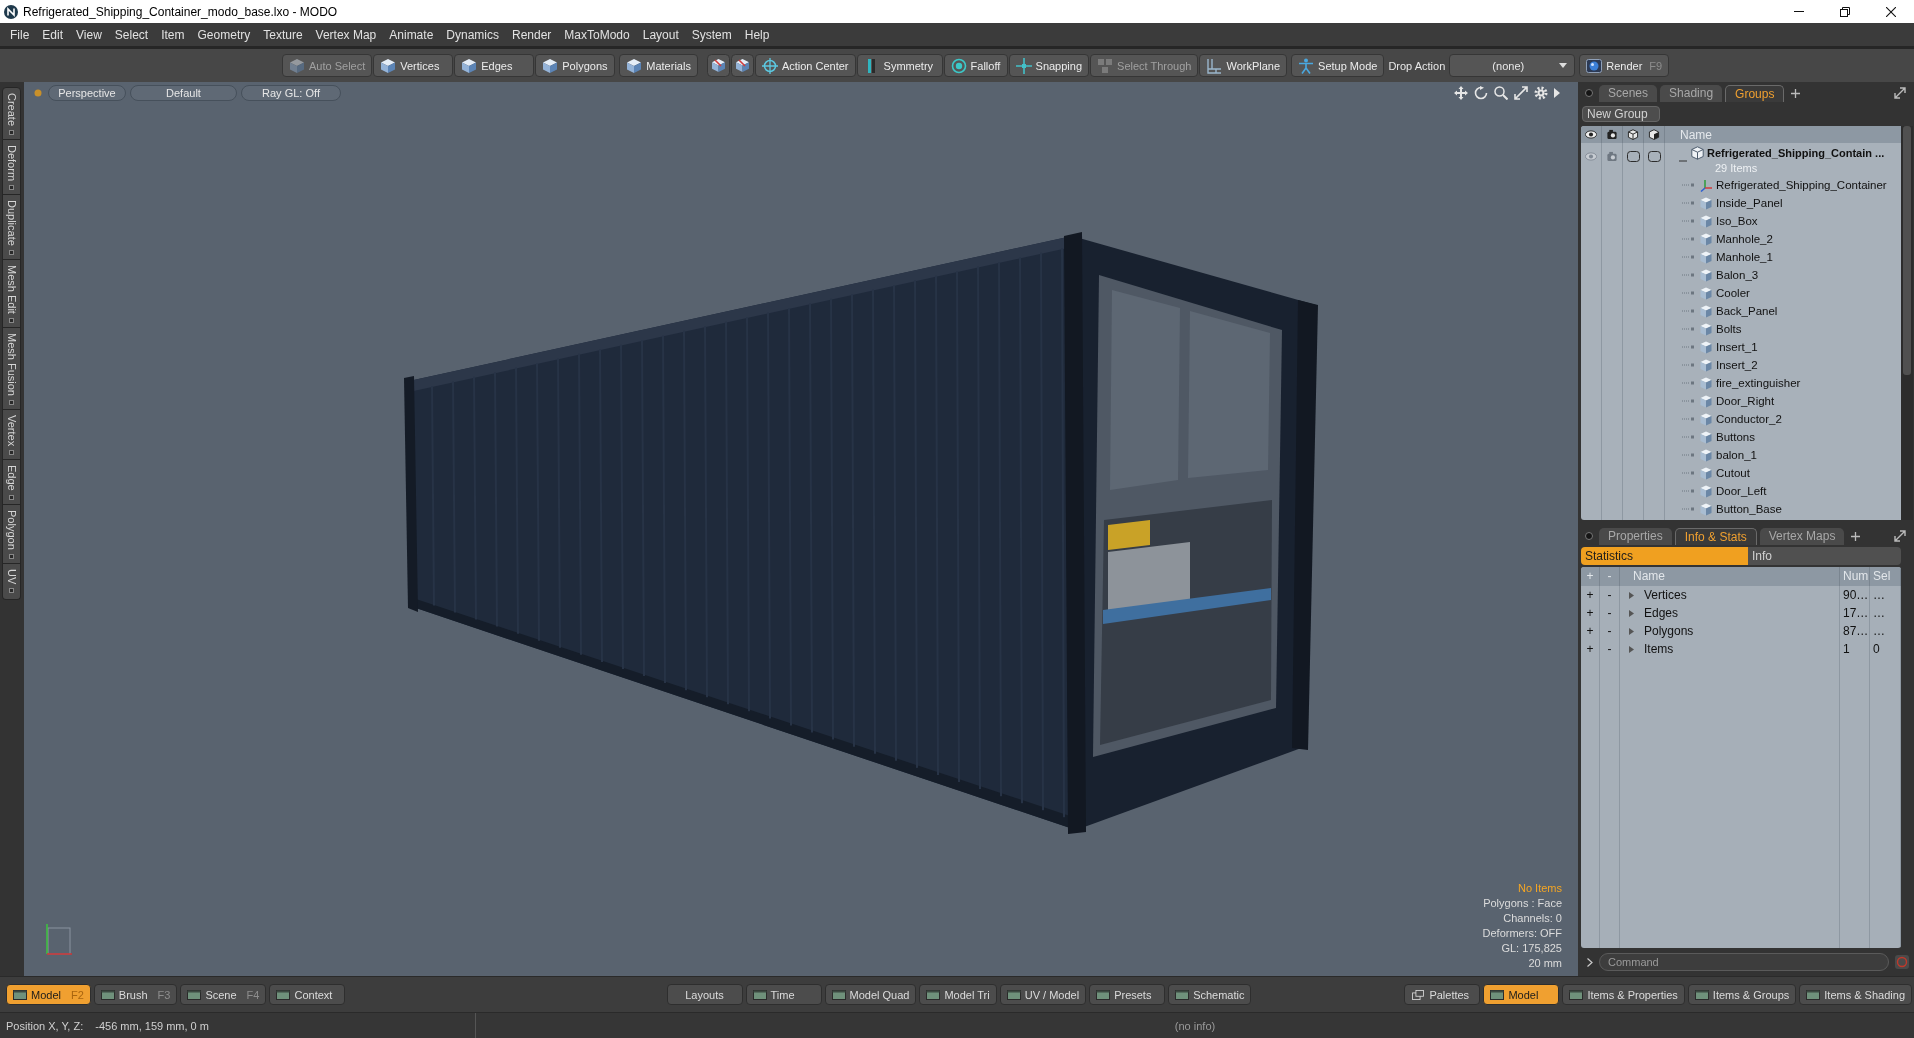  Describe the element at coordinates (11, 534) in the screenshot. I see `side-tab: Polygon` at that location.